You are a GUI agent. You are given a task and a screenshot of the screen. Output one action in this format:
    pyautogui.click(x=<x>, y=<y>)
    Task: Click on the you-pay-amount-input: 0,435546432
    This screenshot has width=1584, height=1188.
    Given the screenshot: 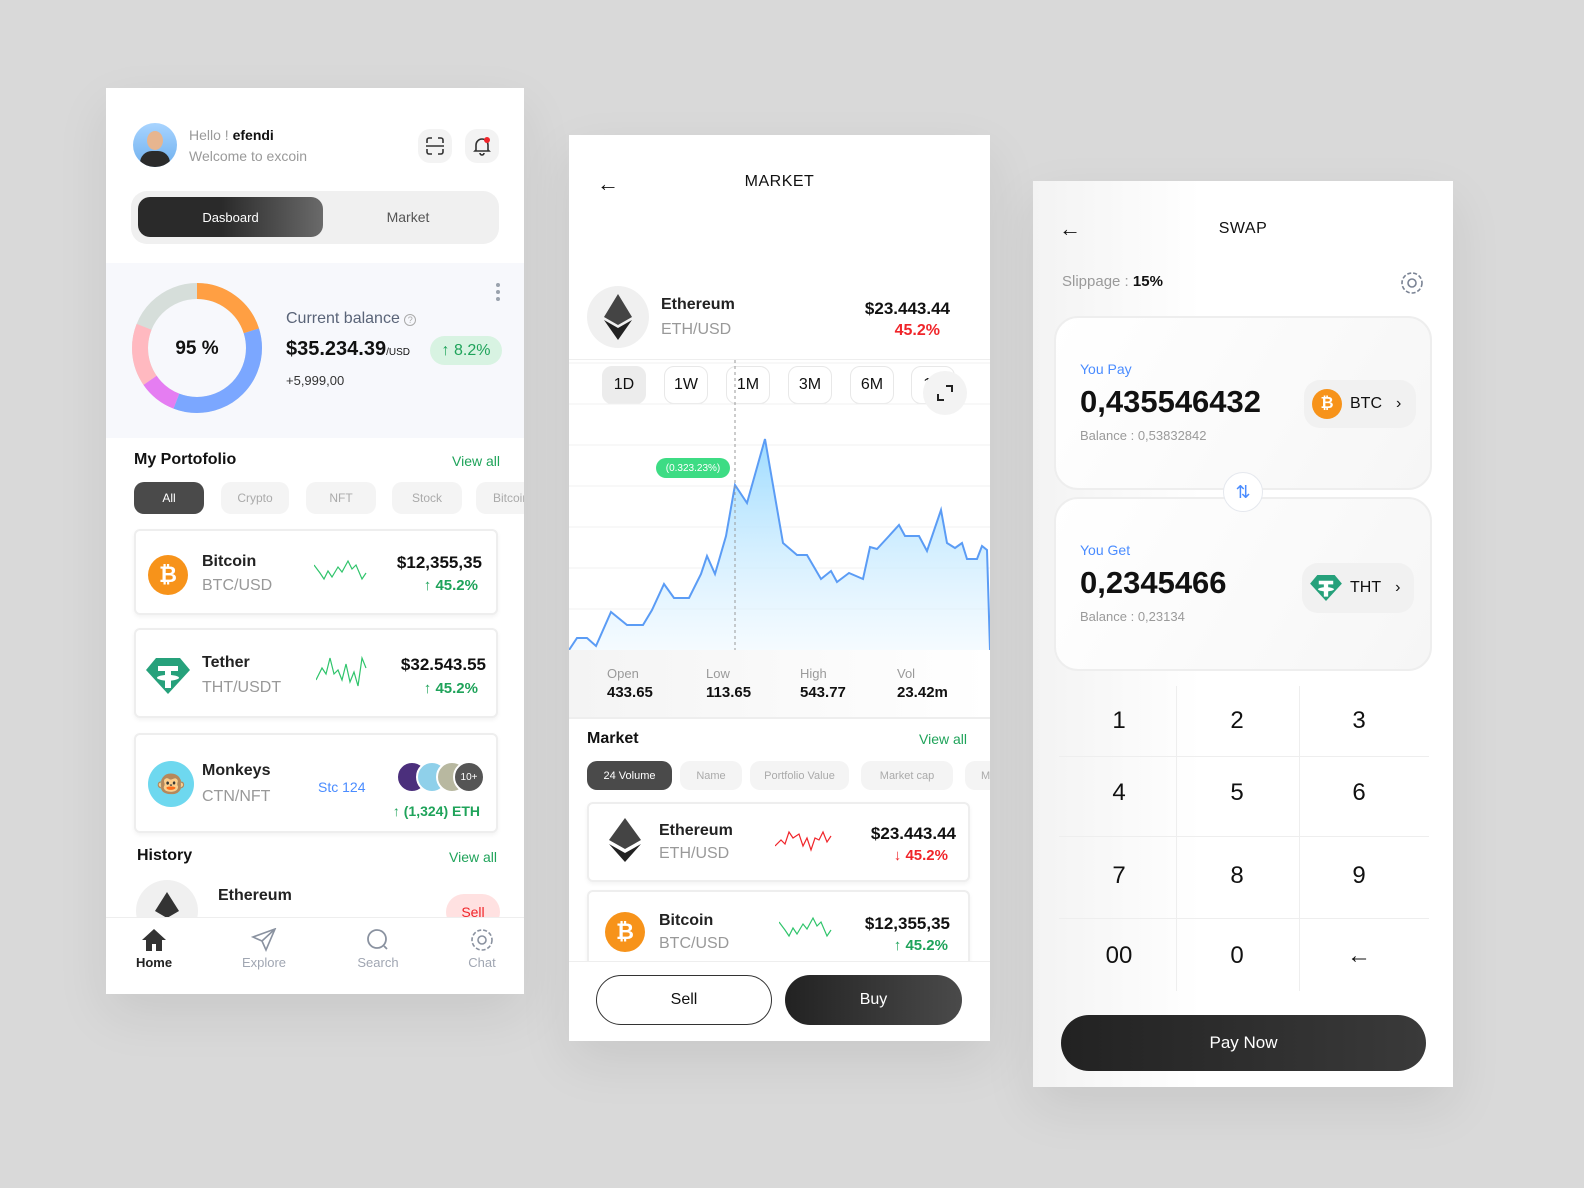 What is the action you would take?
    pyautogui.click(x=1170, y=402)
    